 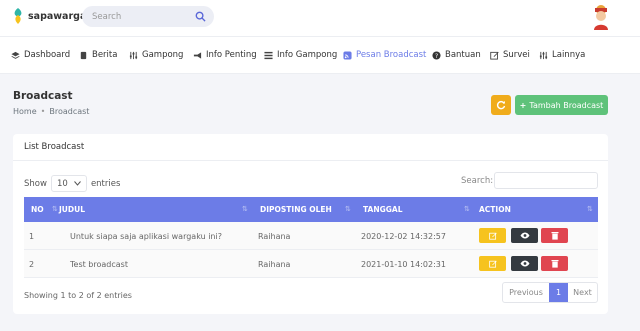 What do you see at coordinates (15, 55) in the screenshot?
I see `layers-icon` at bounding box center [15, 55].